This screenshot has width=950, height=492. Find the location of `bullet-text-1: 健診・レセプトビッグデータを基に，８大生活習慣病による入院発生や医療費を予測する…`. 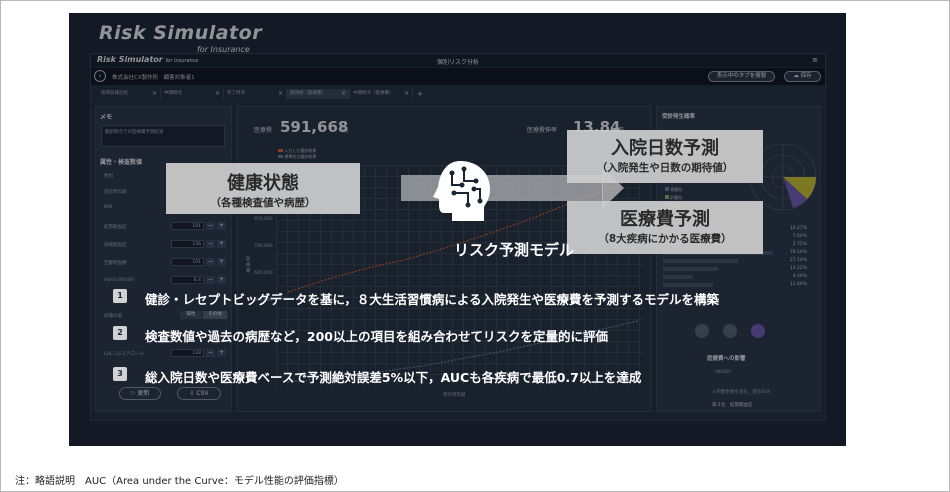

bullet-text-1: 健診・レセプトビッグデータを基に，８大生活習慣病による入院発生や医療費を予測する… is located at coordinates (432, 299).